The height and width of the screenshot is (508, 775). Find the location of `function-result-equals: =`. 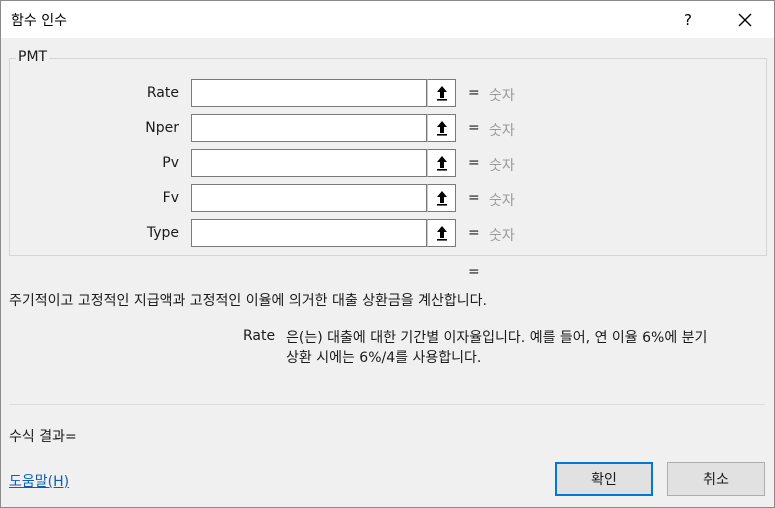

function-result-equals: = is located at coordinates (474, 272).